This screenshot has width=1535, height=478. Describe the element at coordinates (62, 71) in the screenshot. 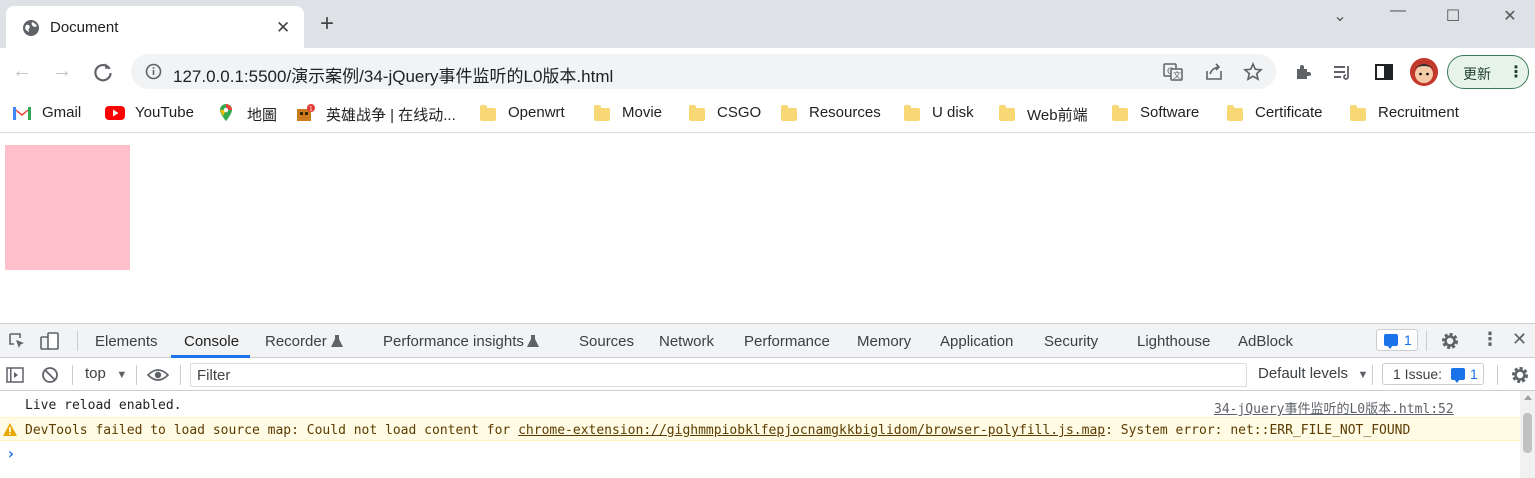

I see `forward-button: →` at that location.